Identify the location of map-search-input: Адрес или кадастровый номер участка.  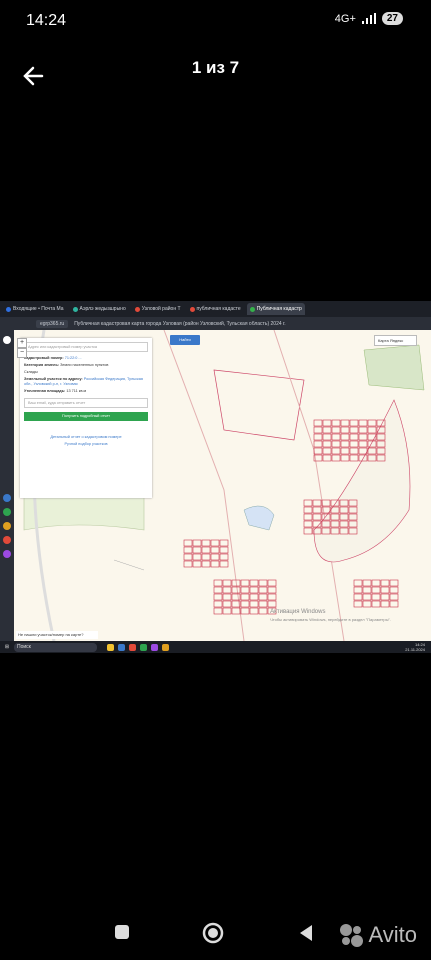
(86, 347).